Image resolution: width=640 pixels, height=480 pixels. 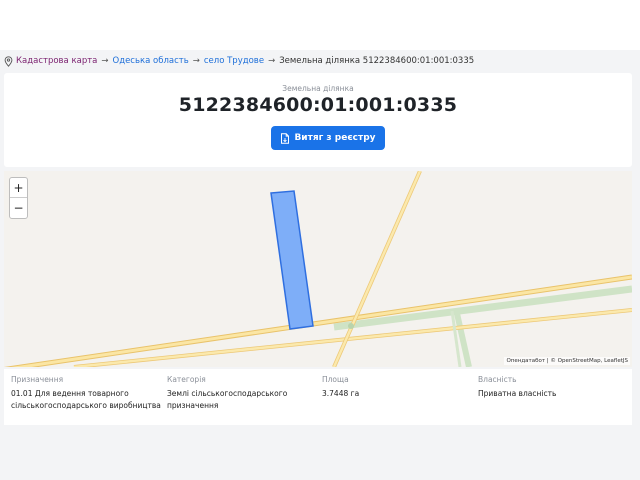 What do you see at coordinates (234, 61) in the screenshot?
I see `breadcrumb-village-link: село Трудове` at bounding box center [234, 61].